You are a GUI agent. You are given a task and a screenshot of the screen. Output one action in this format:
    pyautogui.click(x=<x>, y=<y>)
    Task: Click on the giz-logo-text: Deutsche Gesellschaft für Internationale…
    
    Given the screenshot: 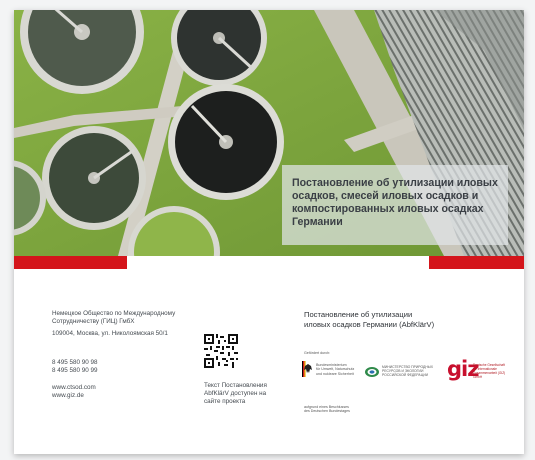 What is the action you would take?
    pyautogui.click(x=490, y=371)
    